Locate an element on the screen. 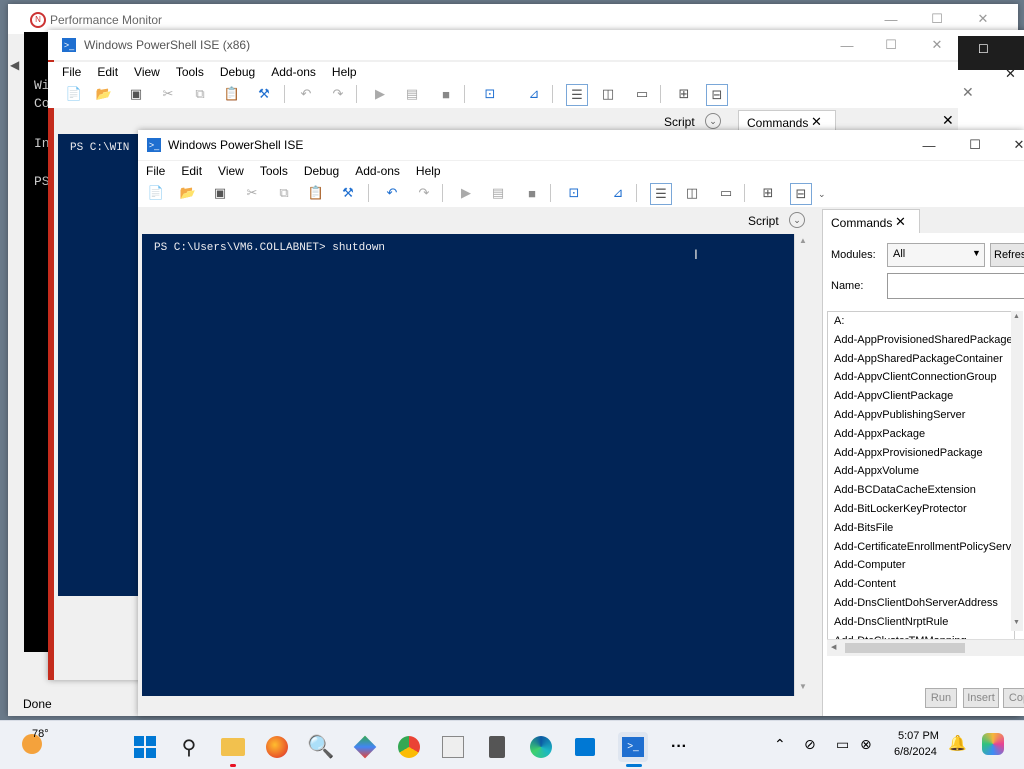  ise-close-button: ✕ is located at coordinates (1010, 145).